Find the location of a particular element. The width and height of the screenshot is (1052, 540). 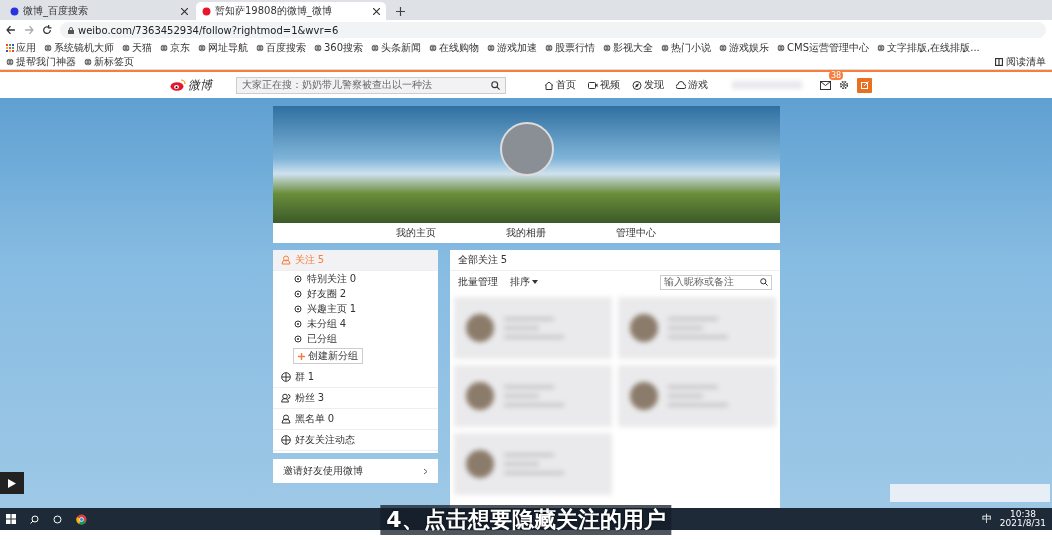

sidebar-item: 黑名单 0 is located at coordinates (355, 419).